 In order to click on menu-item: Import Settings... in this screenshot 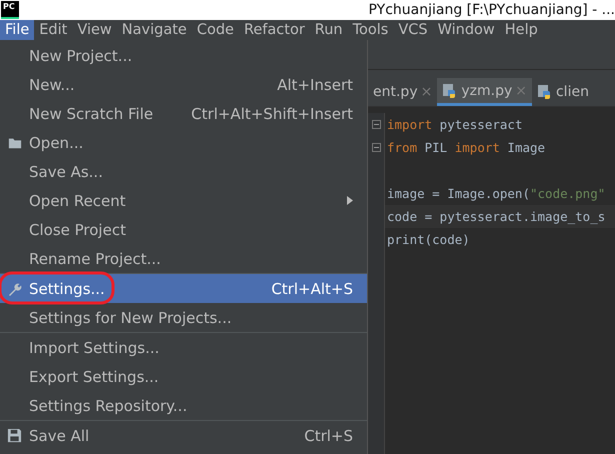, I will do `click(183, 347)`.